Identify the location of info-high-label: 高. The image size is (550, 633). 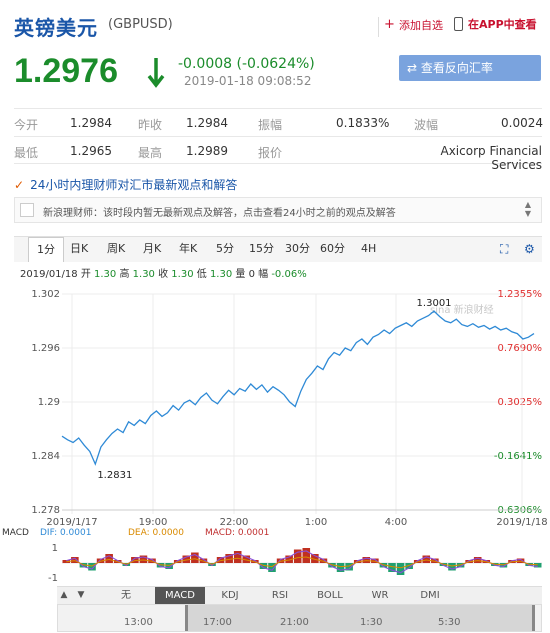
(124, 274).